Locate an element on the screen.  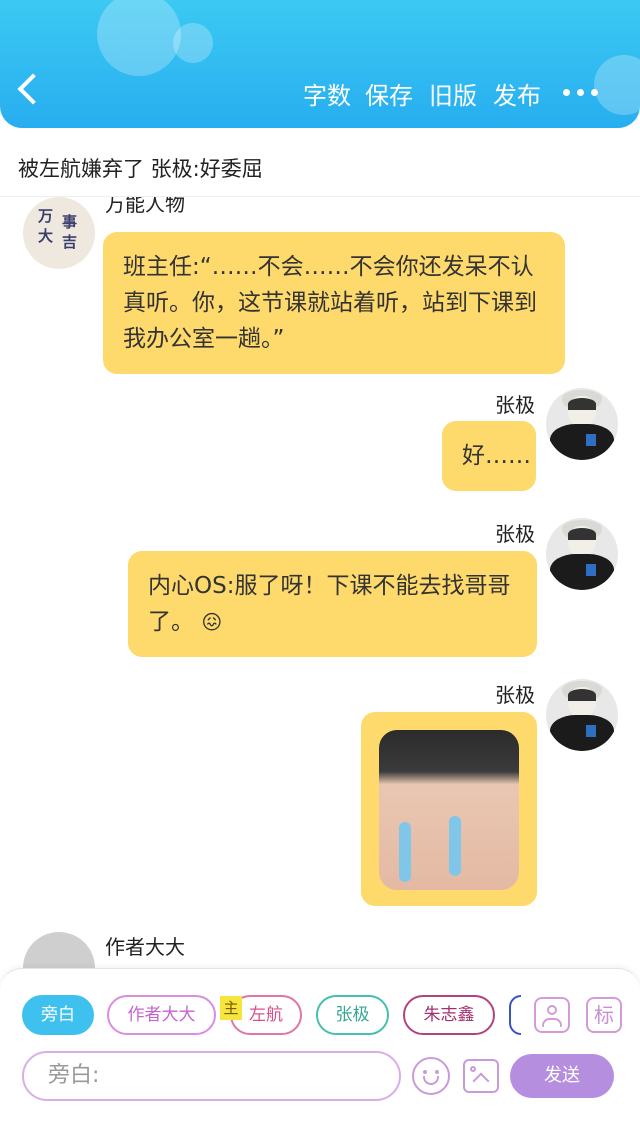
message-input: 旁白: is located at coordinates (211, 1076).